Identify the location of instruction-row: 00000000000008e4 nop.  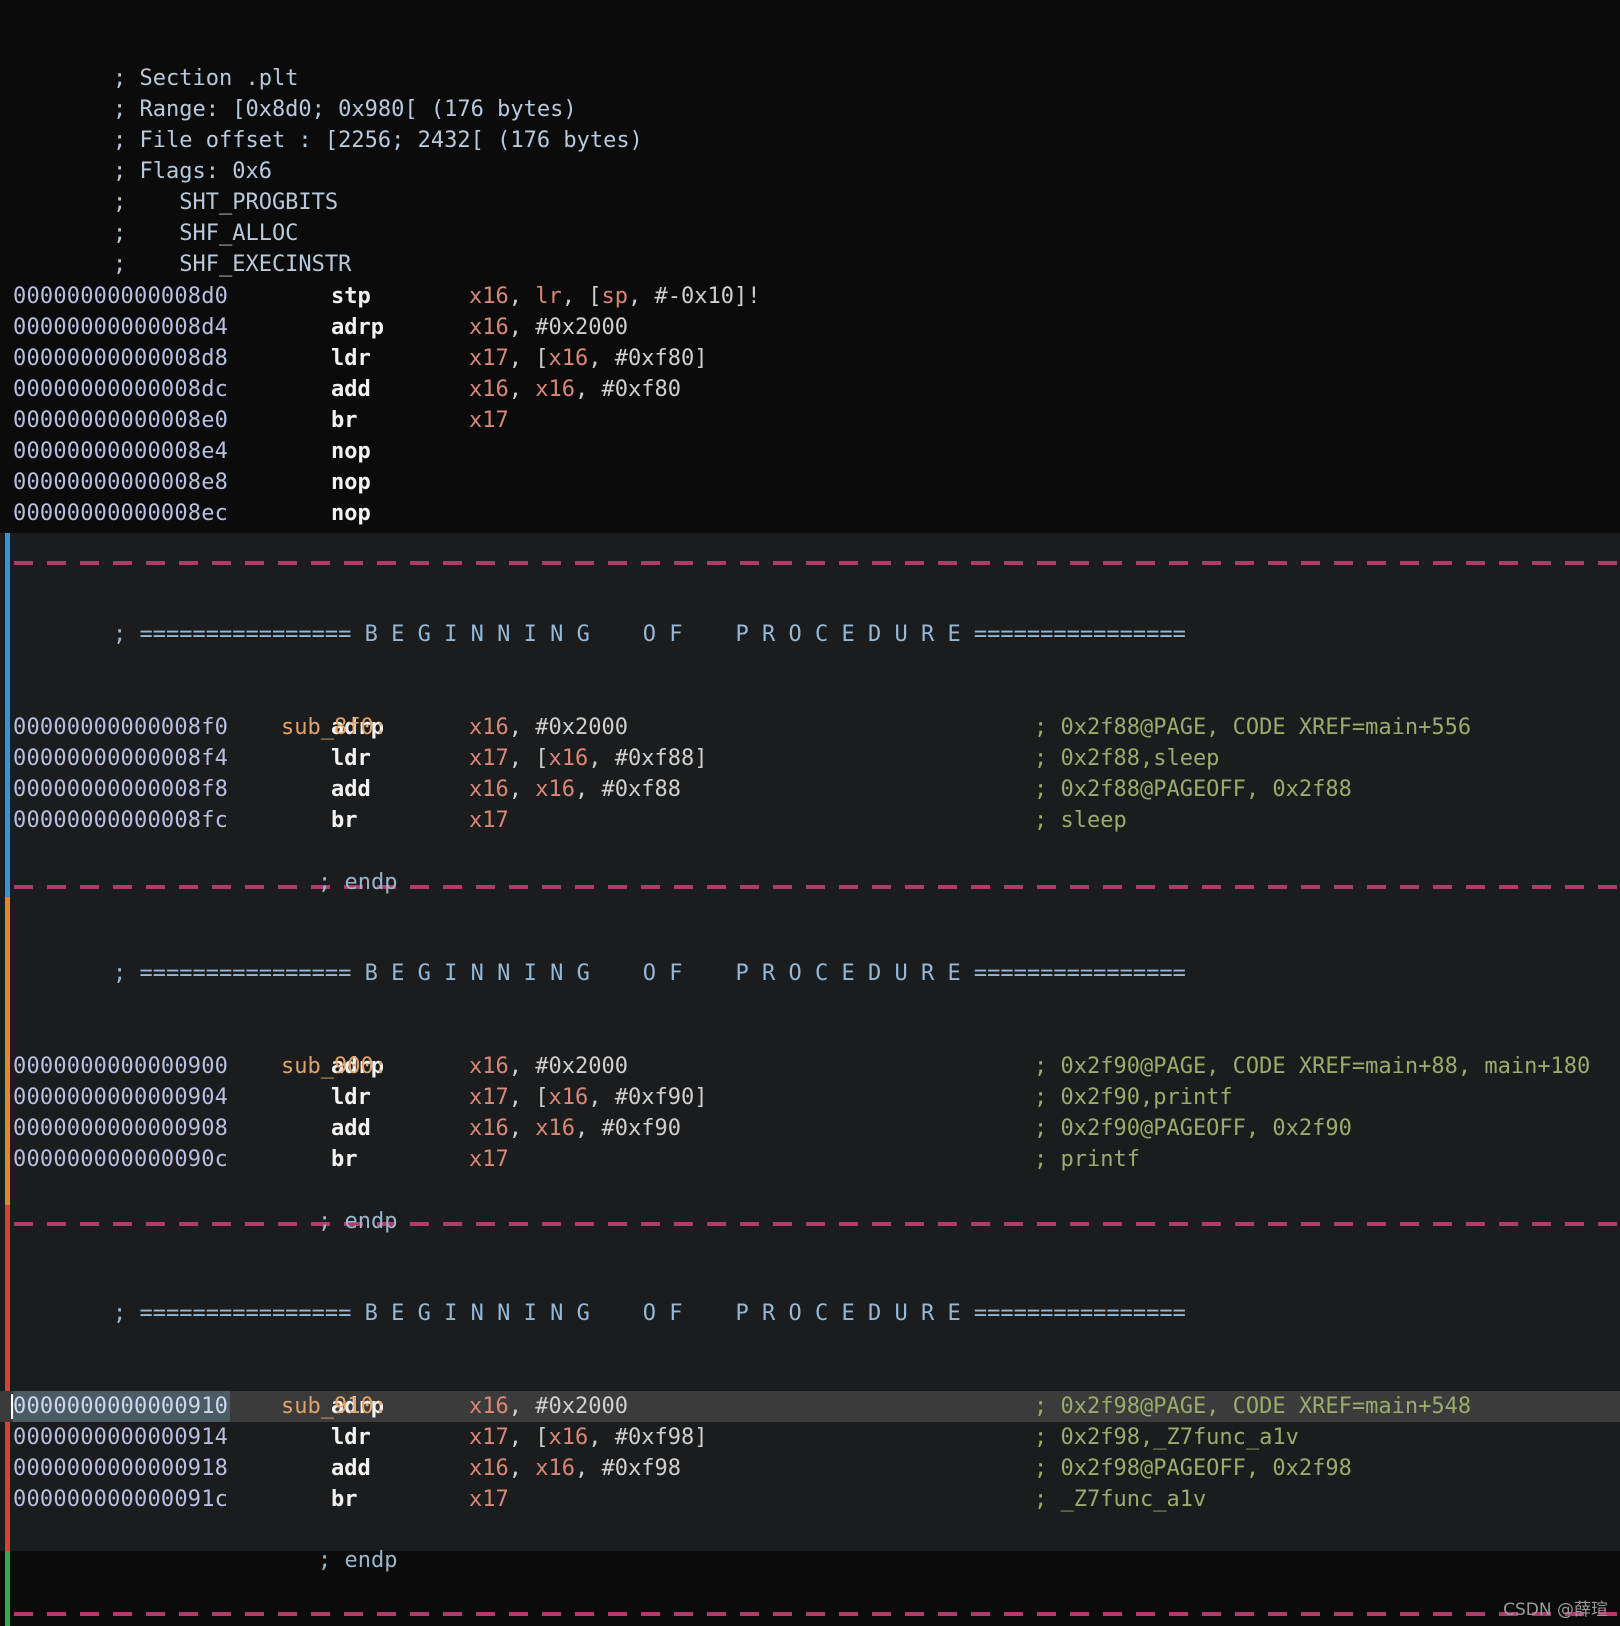
(810, 451).